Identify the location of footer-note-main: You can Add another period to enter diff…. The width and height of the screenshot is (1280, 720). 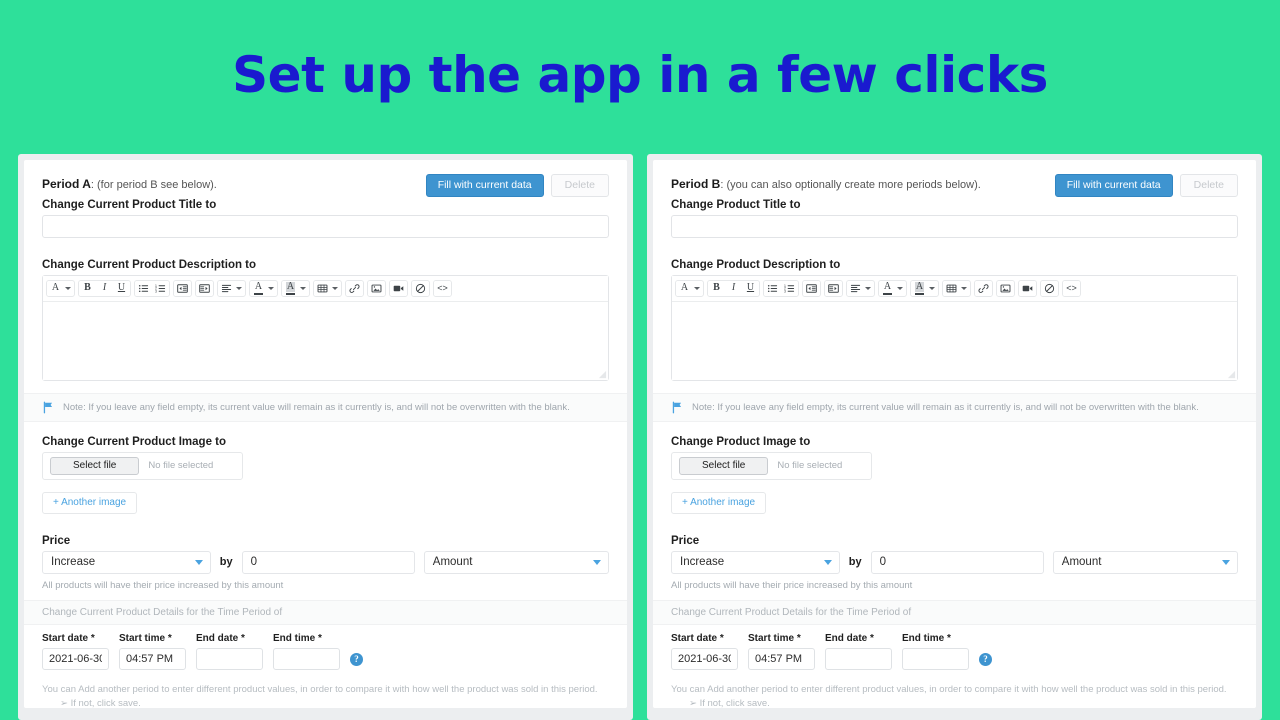
(320, 689).